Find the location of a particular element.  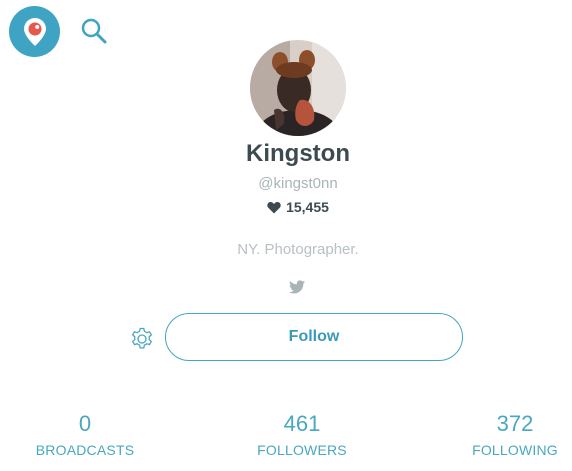

periscope-logo-icon is located at coordinates (34, 31).